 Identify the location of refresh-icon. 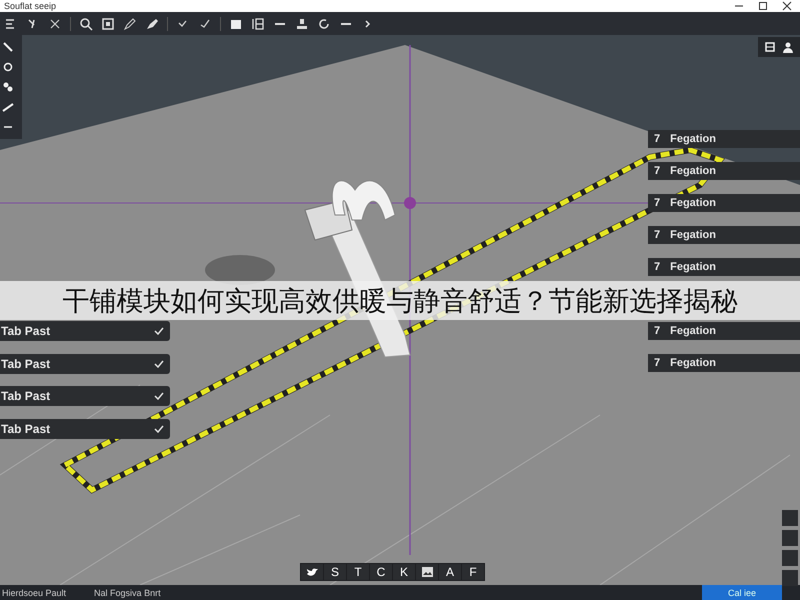
(324, 23).